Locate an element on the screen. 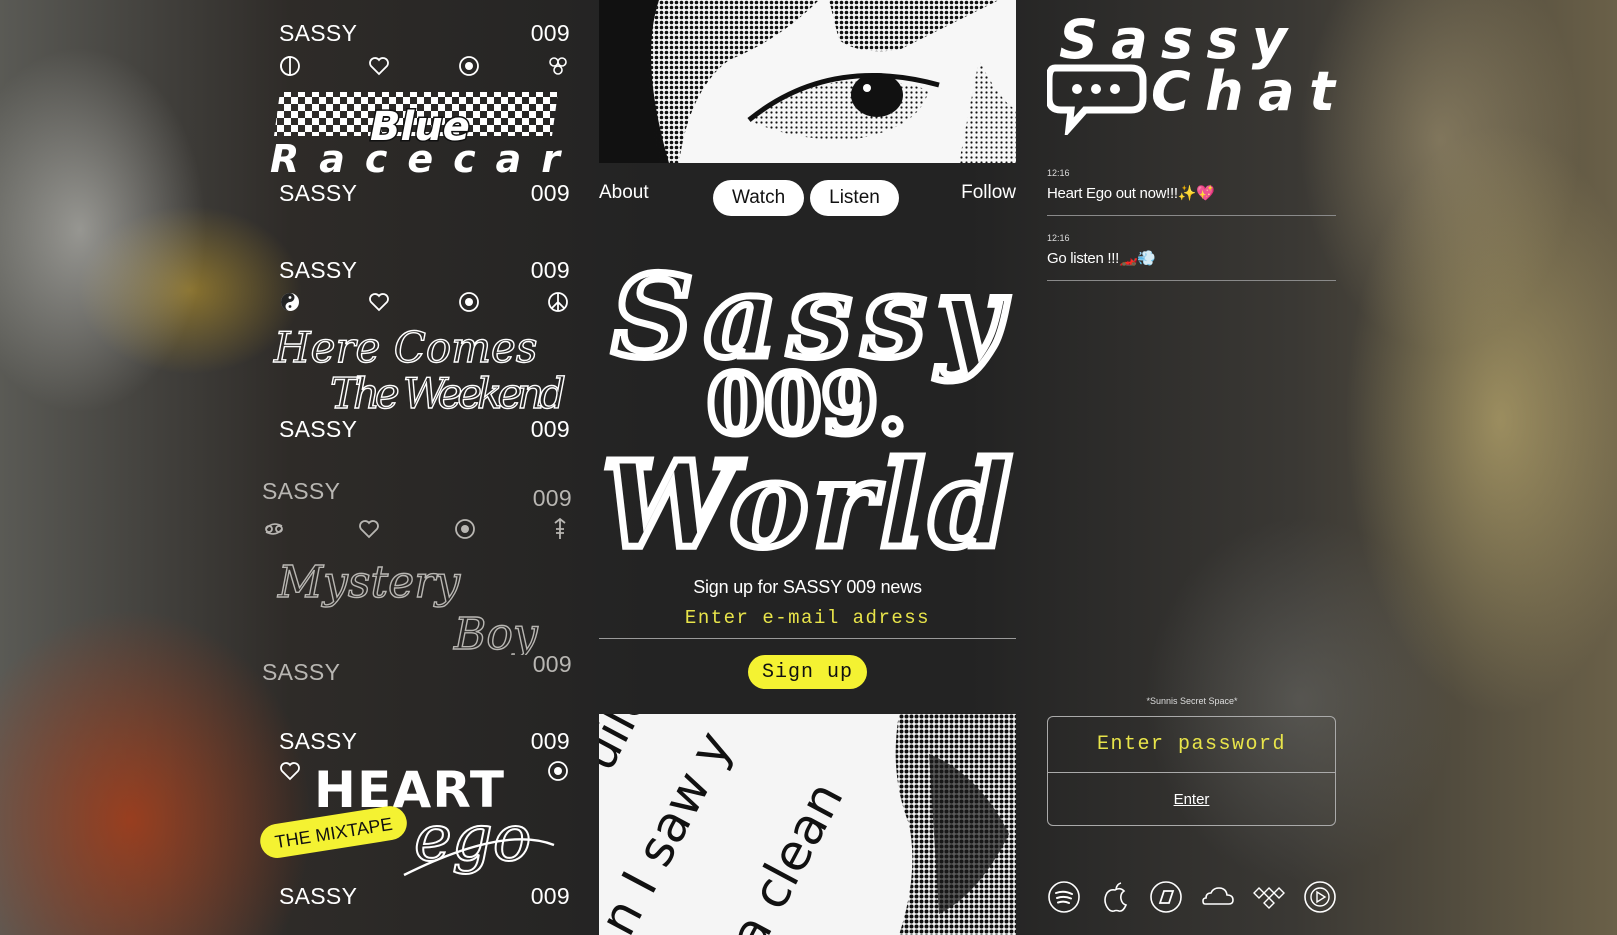 The width and height of the screenshot is (1617, 935). sassy-009-world-logo: Sassy 009. World is located at coordinates (807, 404).